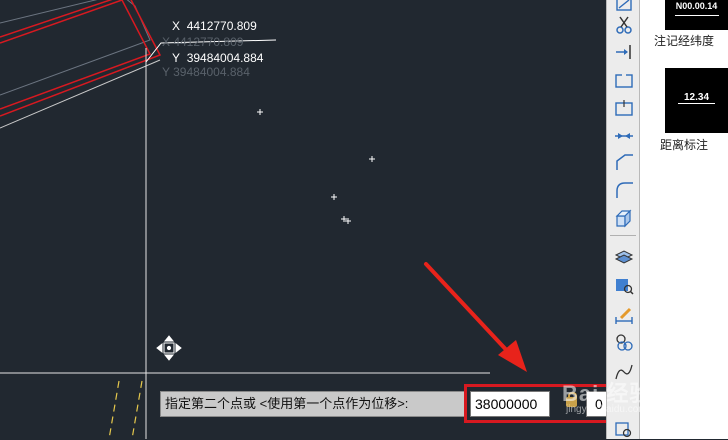 Image resolution: width=728 pixels, height=440 pixels. What do you see at coordinates (80, 94) in the screenshot?
I see `boundary-white-diagonal` at bounding box center [80, 94].